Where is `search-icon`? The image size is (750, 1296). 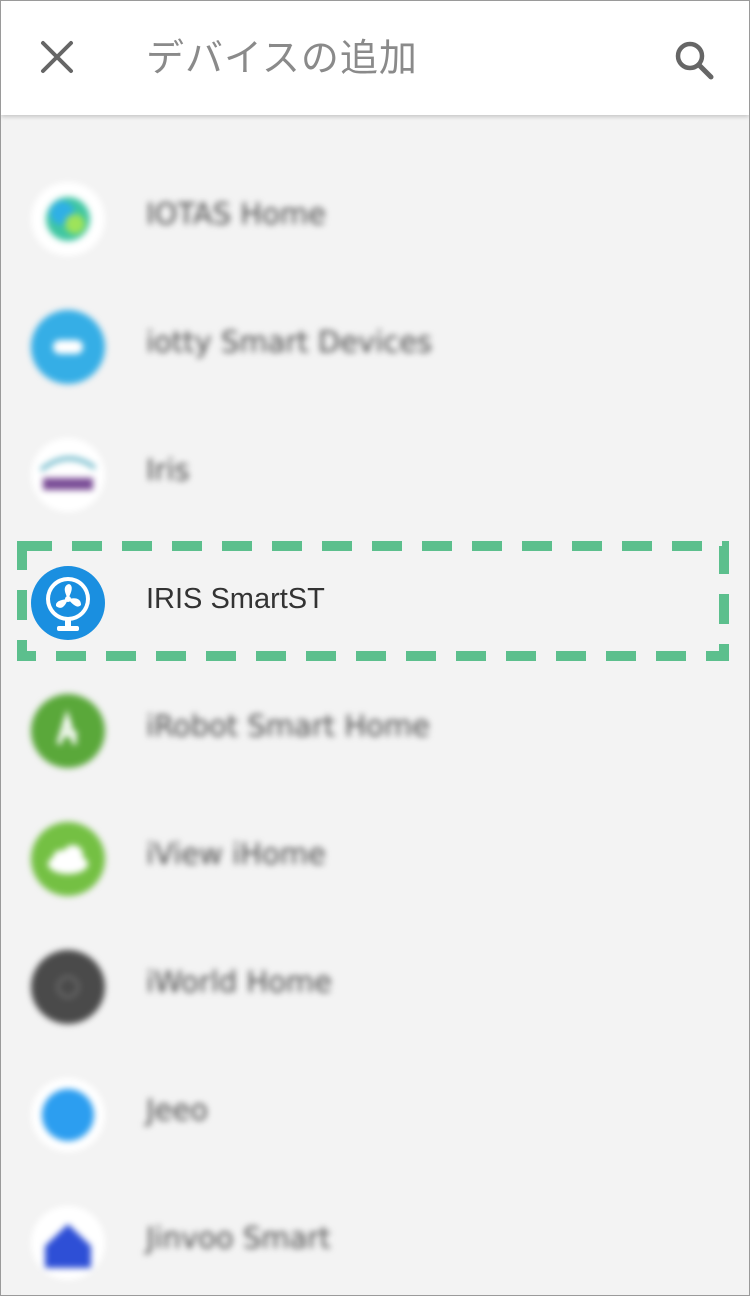
search-icon is located at coordinates (694, 60).